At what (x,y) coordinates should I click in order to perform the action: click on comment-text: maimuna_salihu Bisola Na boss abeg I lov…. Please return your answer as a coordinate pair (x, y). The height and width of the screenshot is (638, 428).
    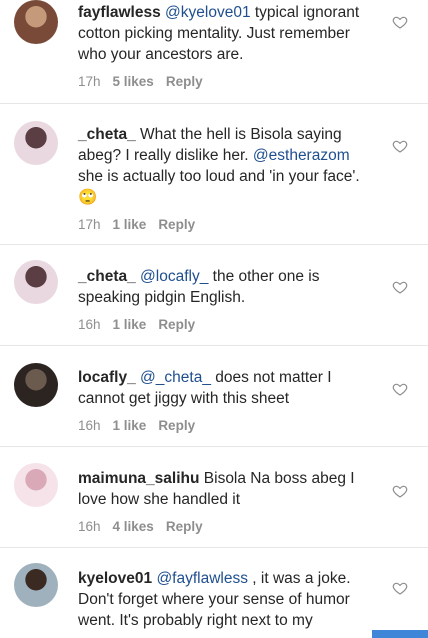
    Looking at the image, I should click on (228, 489).